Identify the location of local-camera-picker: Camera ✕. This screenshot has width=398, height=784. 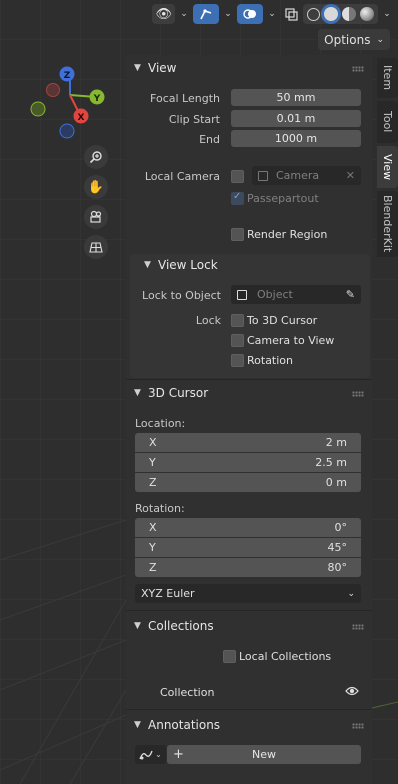
(306, 175).